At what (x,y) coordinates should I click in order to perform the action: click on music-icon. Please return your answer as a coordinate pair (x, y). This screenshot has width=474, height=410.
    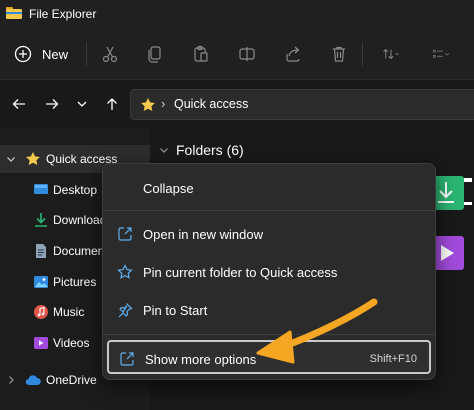
    Looking at the image, I should click on (41, 312).